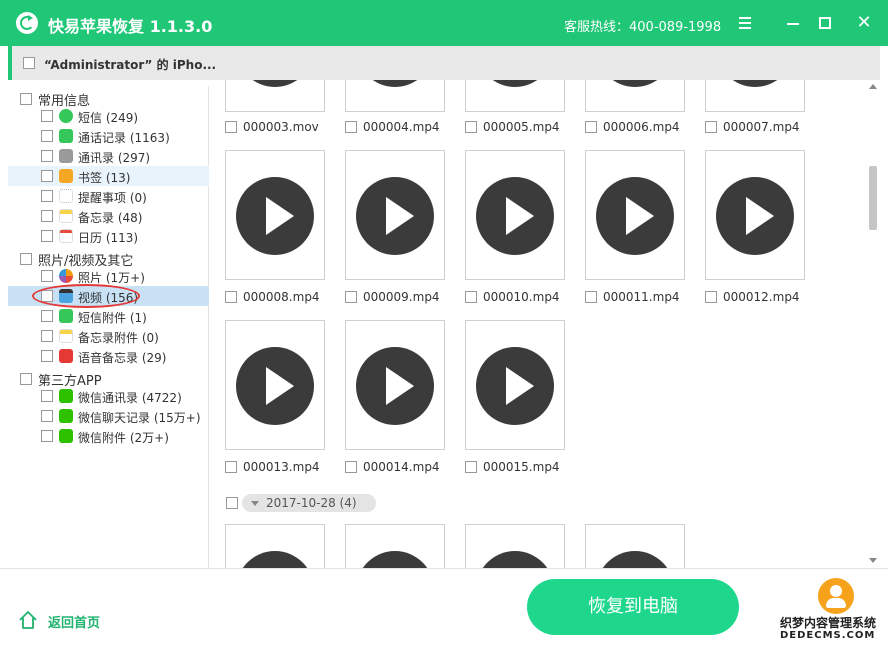 The width and height of the screenshot is (888, 648). I want to click on sidebar-item-wechat-chat: 微信聊天记录 (15万+), so click(108, 416).